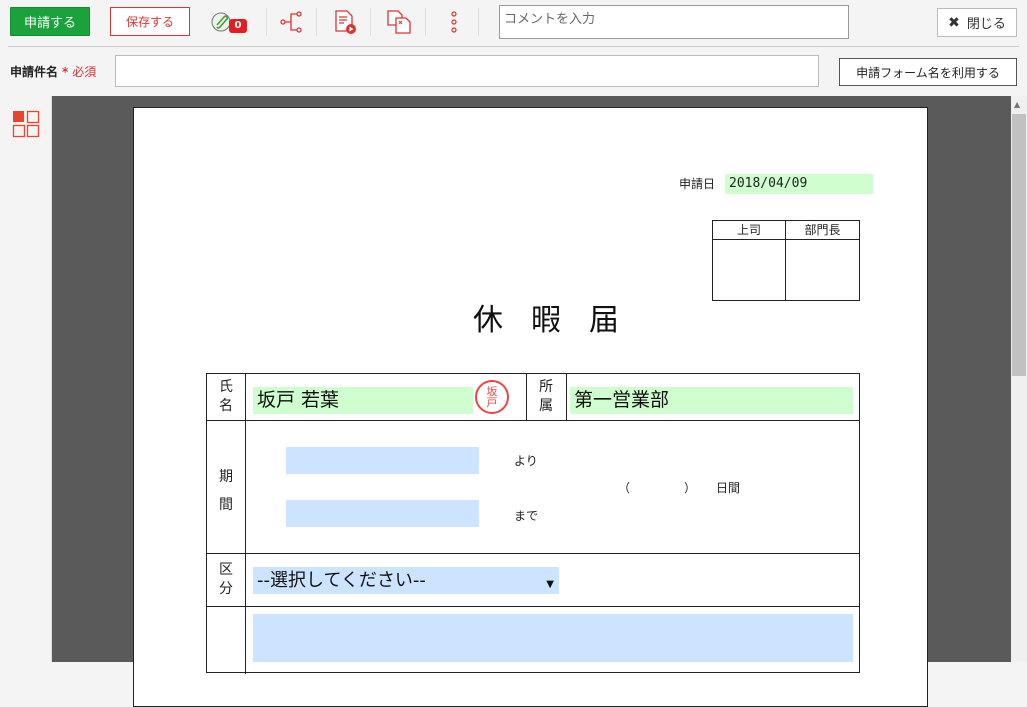  Describe the element at coordinates (550, 584) in the screenshot. I see `chevron-down-icon: ▼` at that location.